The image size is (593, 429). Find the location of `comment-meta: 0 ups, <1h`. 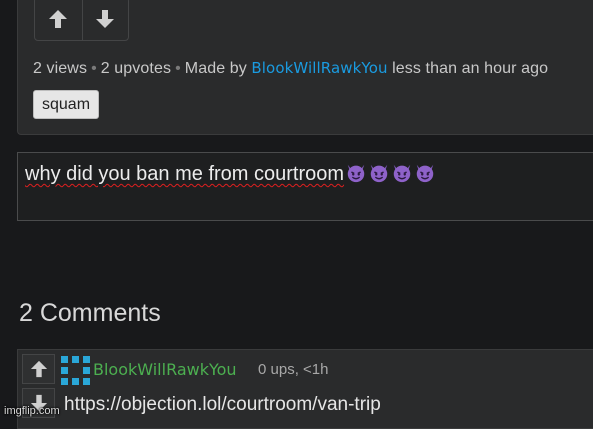

comment-meta: 0 ups, <1h is located at coordinates (293, 369).